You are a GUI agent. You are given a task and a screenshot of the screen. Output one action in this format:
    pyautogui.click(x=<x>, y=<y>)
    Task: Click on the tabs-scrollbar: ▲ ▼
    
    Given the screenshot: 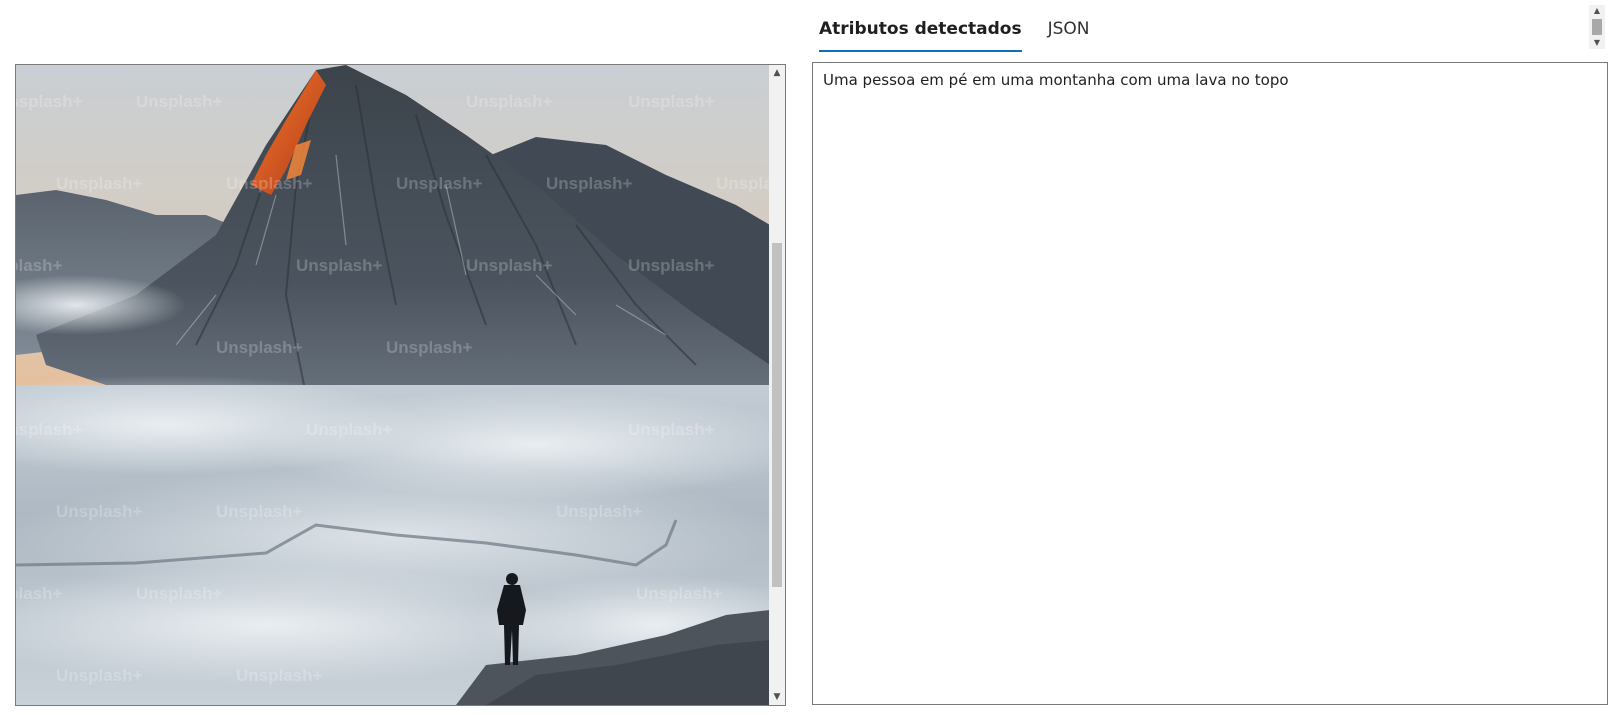 What is the action you would take?
    pyautogui.click(x=1597, y=27)
    